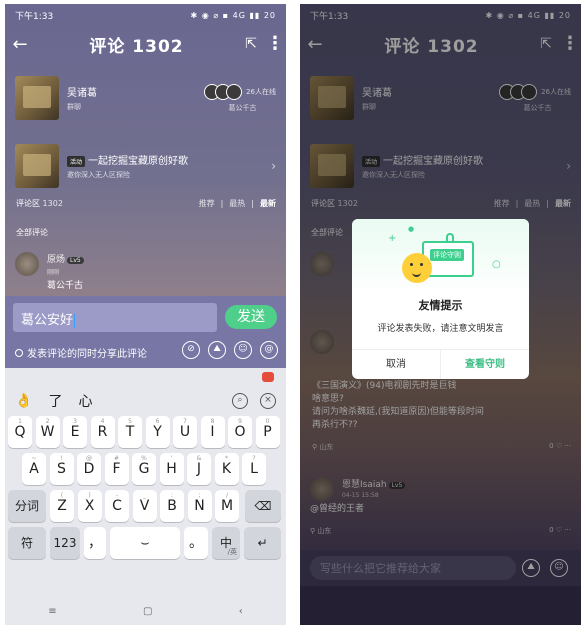  I want to click on key-v: _ V, so click(144, 506).